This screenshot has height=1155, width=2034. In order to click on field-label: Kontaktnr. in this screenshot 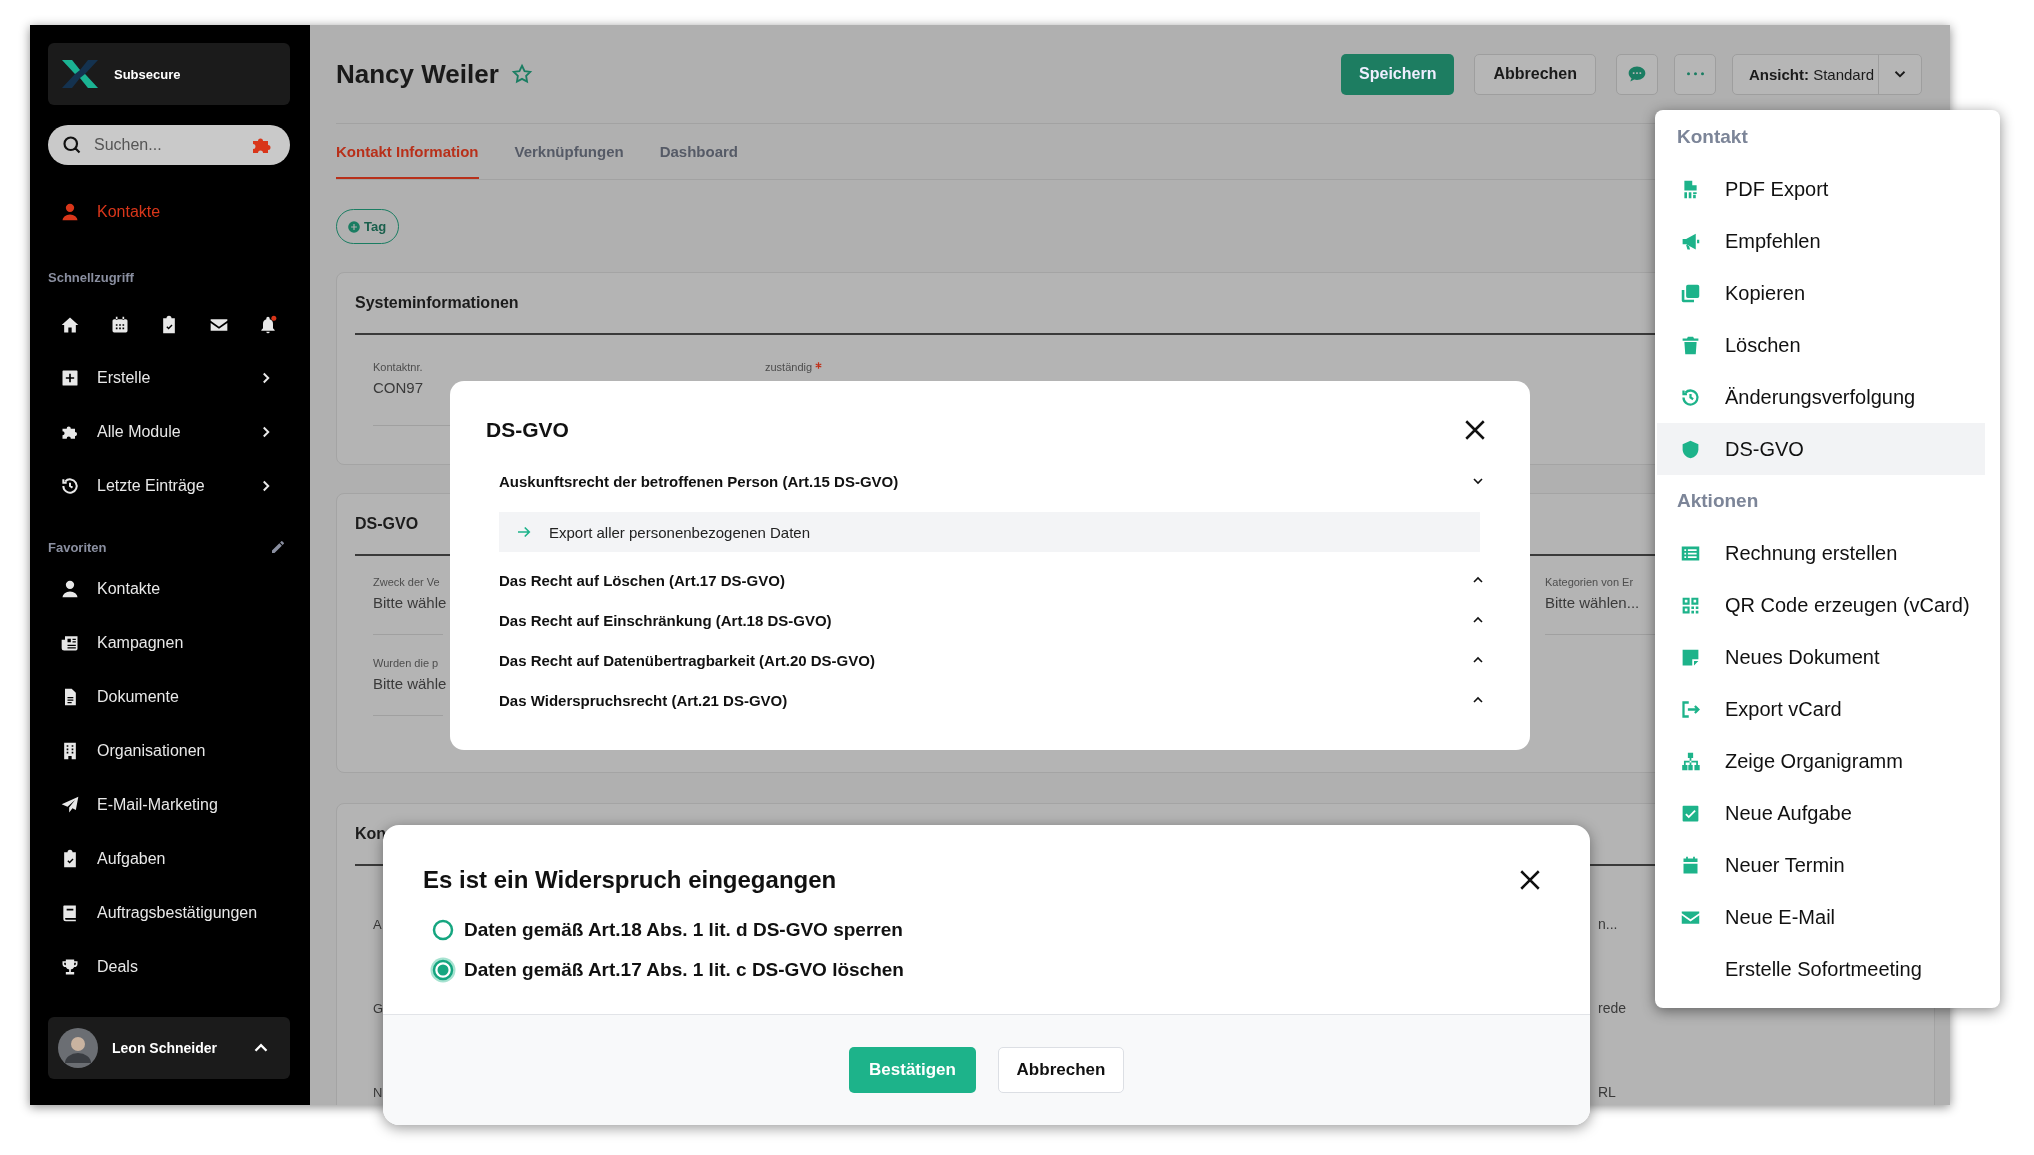, I will do `click(398, 367)`.